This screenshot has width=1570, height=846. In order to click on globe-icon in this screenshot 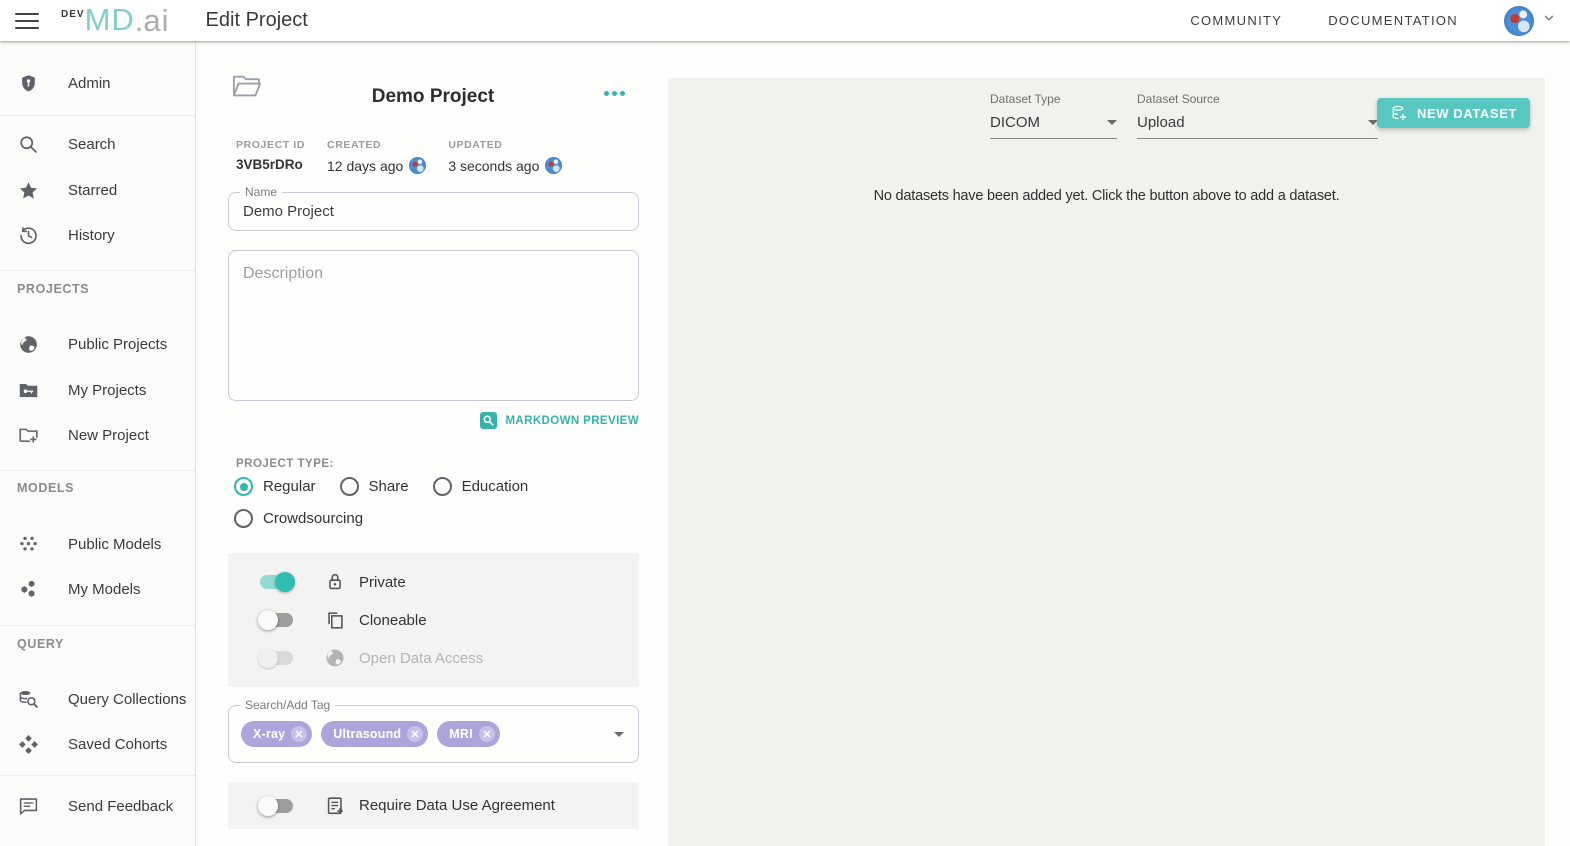, I will do `click(28, 344)`.